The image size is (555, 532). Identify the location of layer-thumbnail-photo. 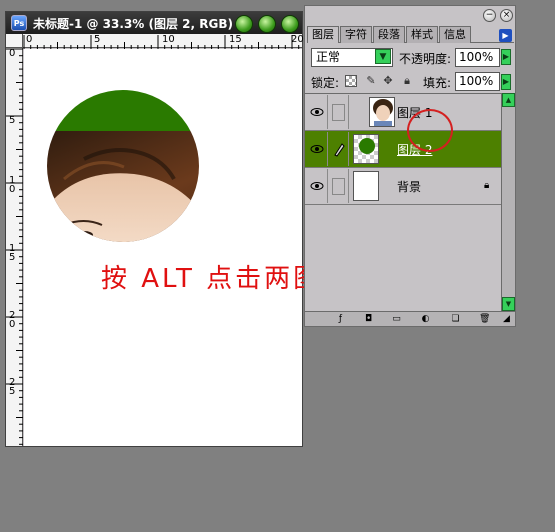
(382, 112).